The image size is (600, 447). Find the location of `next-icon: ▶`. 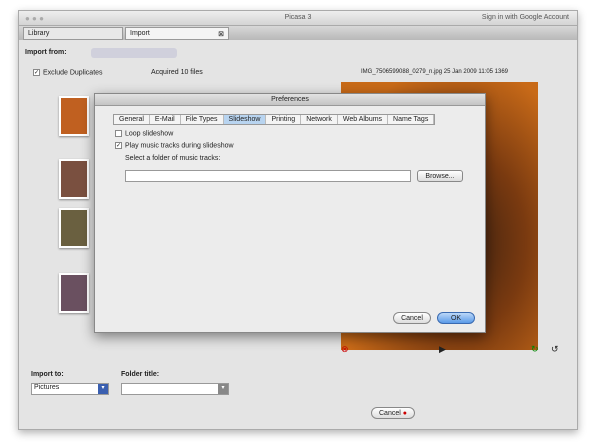

next-icon: ▶ is located at coordinates (442, 349).